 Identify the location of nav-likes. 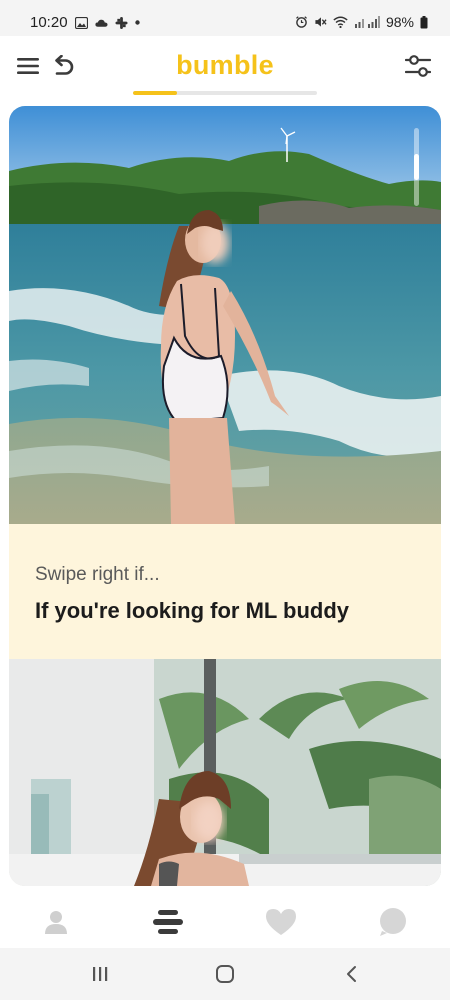
(281, 922).